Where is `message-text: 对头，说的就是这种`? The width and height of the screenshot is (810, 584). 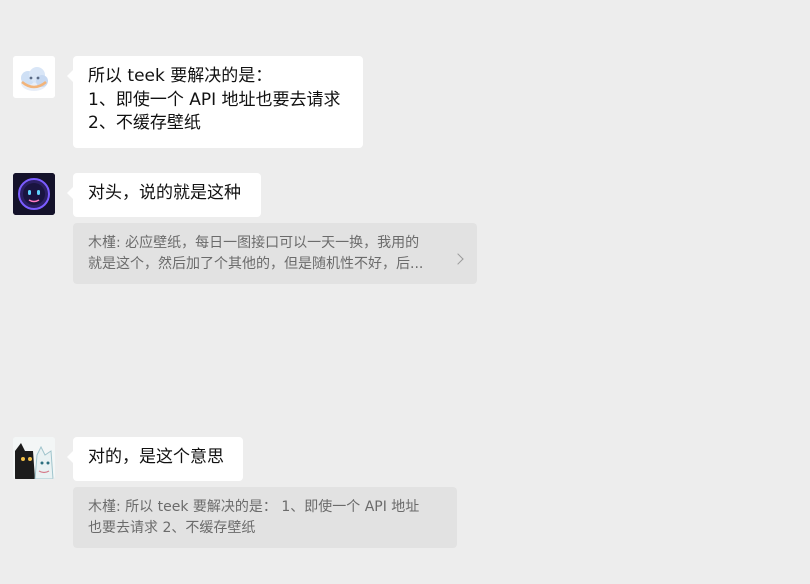 message-text: 对头，说的就是这种 is located at coordinates (164, 193).